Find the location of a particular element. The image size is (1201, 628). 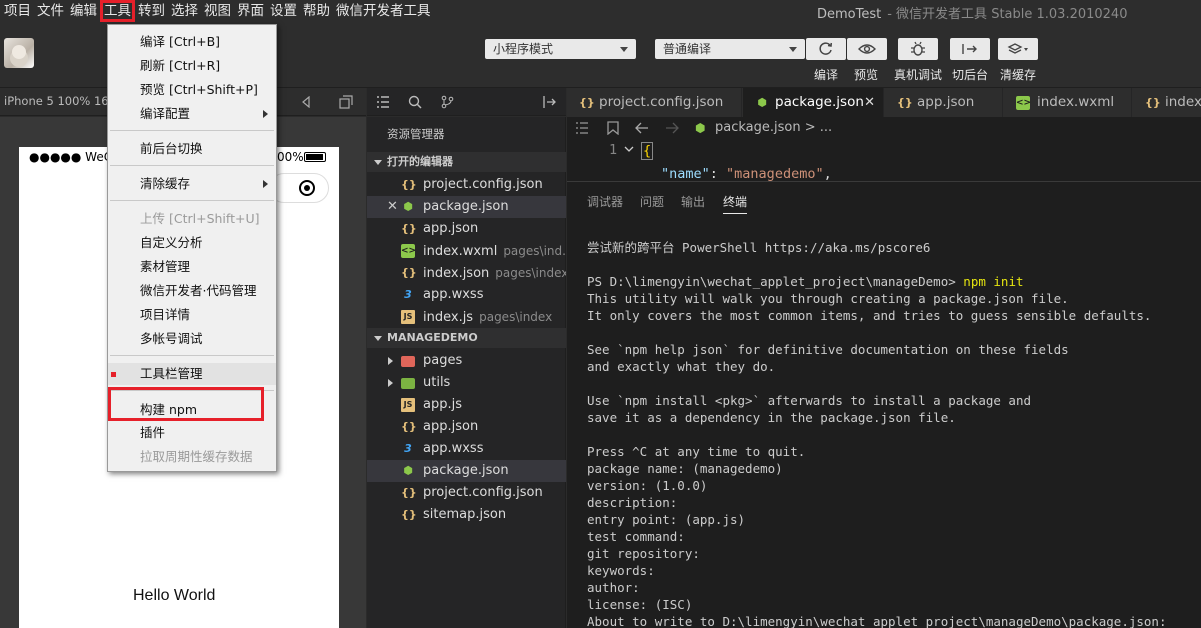

open-editor-item: {} project.config.json is located at coordinates (466, 185).